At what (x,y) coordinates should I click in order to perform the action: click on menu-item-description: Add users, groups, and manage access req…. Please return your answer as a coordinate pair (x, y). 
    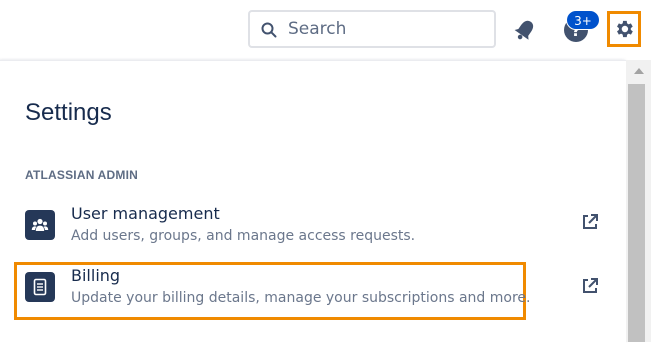
    Looking at the image, I should click on (243, 236).